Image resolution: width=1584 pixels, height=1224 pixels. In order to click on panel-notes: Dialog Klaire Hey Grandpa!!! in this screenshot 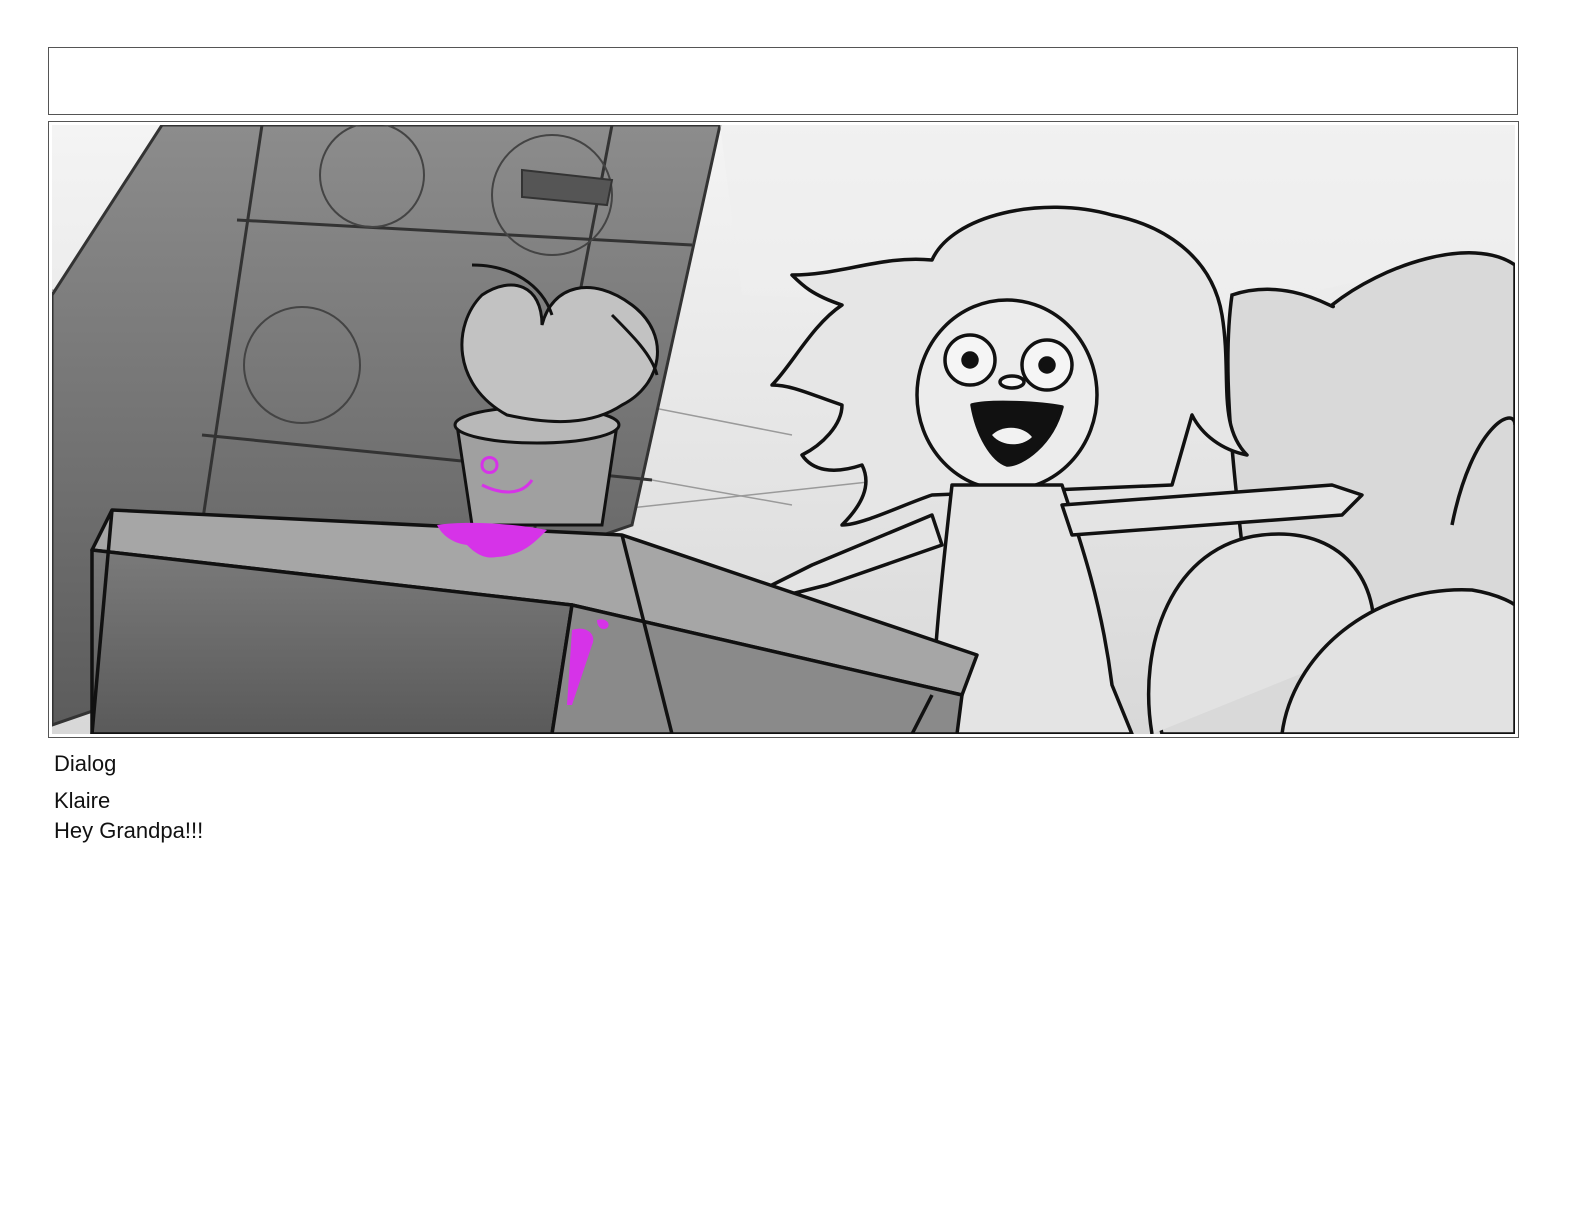, I will do `click(454, 798)`.